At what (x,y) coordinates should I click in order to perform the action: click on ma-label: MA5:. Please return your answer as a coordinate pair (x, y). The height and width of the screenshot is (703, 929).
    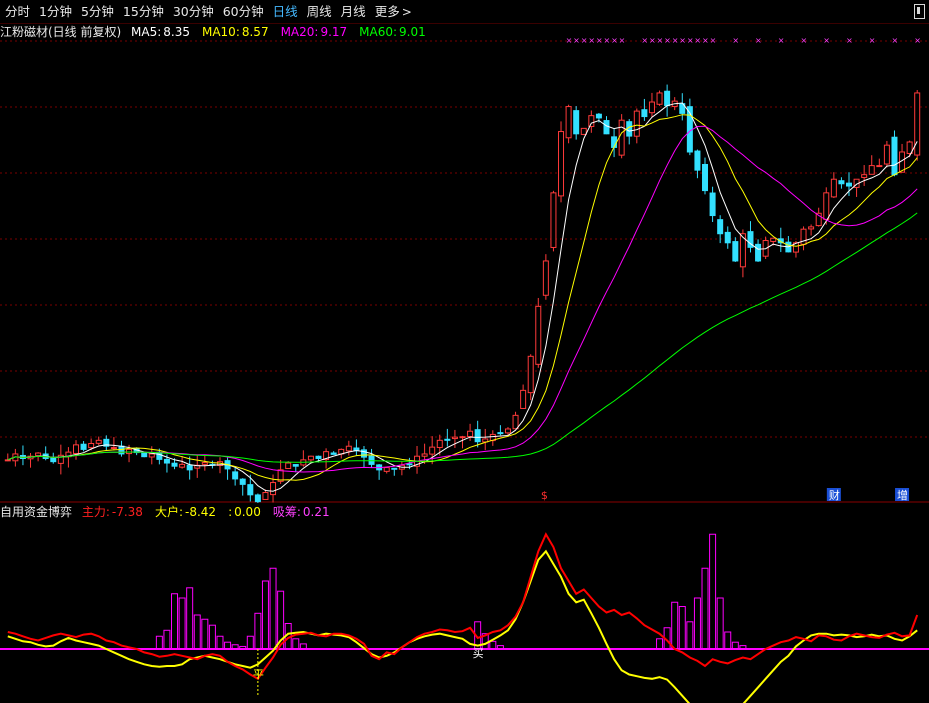
    Looking at the image, I should click on (146, 32).